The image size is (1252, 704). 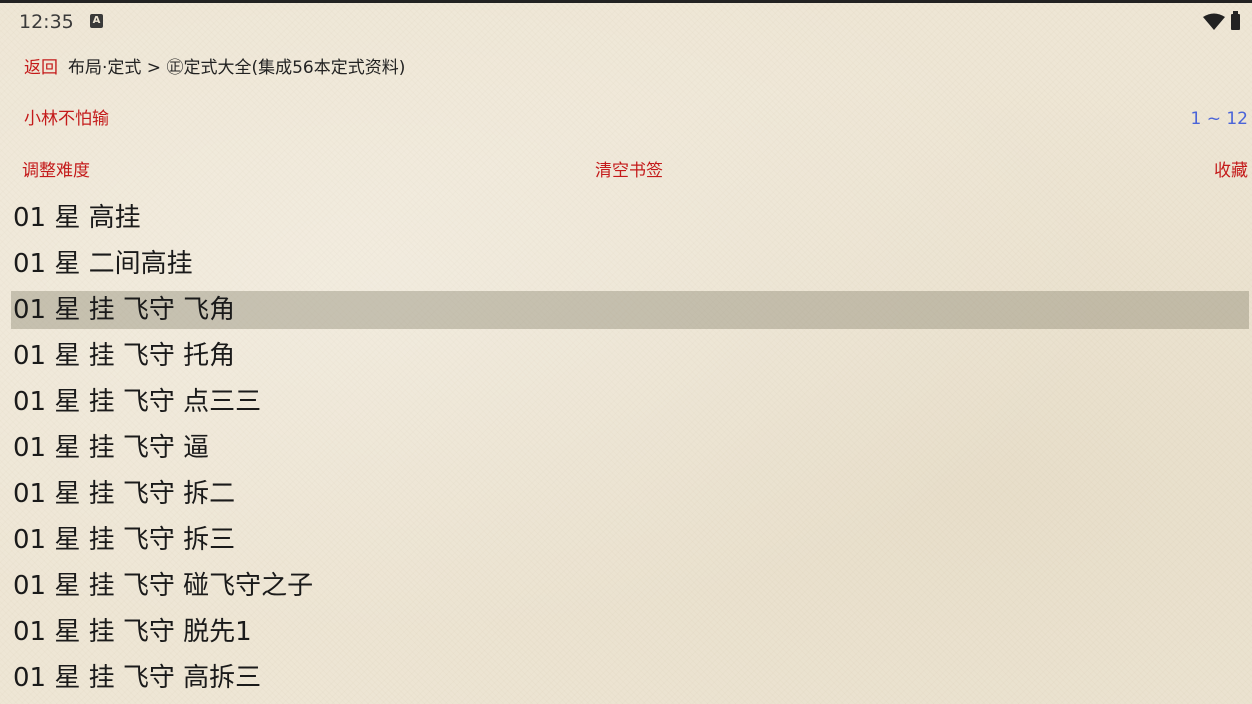 I want to click on list-item: 01 星 挂 飞守 点三三, so click(x=630, y=402).